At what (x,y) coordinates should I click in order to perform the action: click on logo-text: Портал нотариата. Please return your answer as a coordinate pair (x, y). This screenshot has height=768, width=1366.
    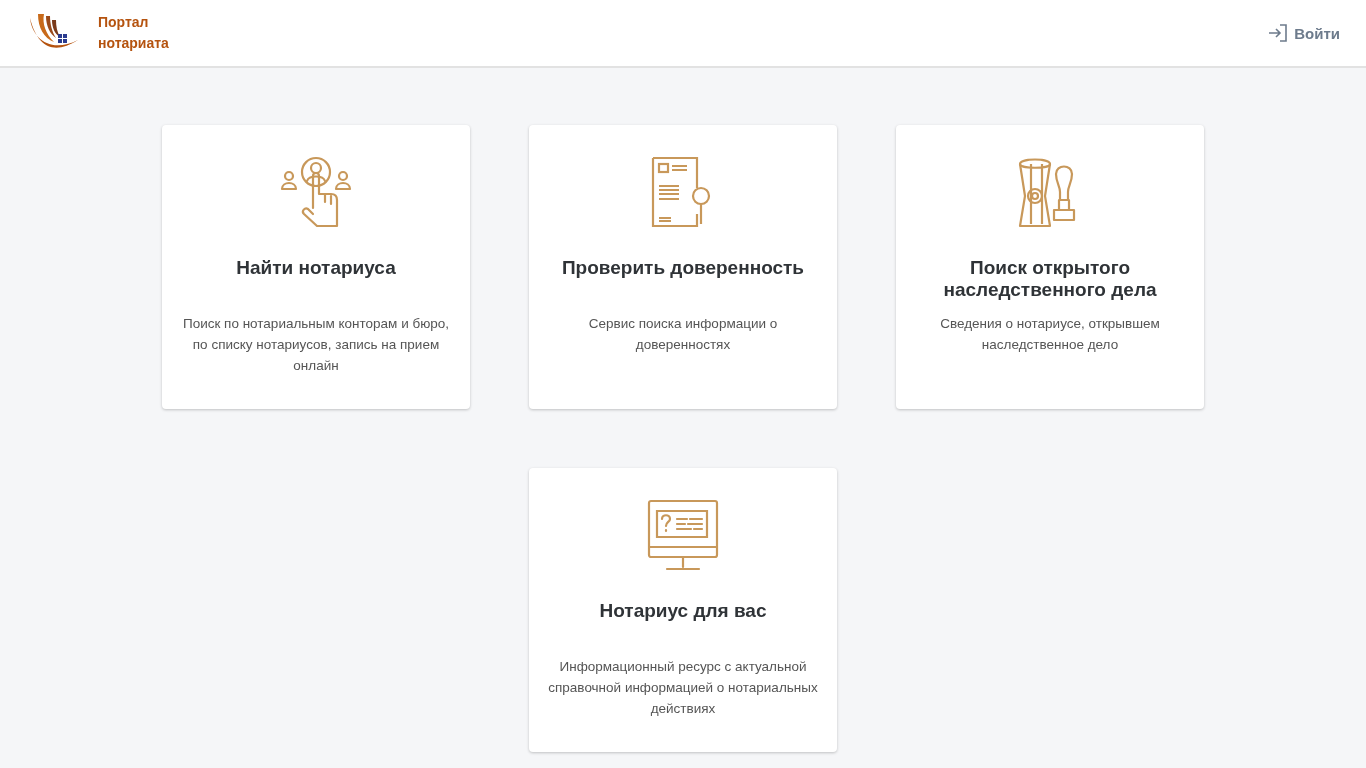
    Looking at the image, I should click on (134, 33).